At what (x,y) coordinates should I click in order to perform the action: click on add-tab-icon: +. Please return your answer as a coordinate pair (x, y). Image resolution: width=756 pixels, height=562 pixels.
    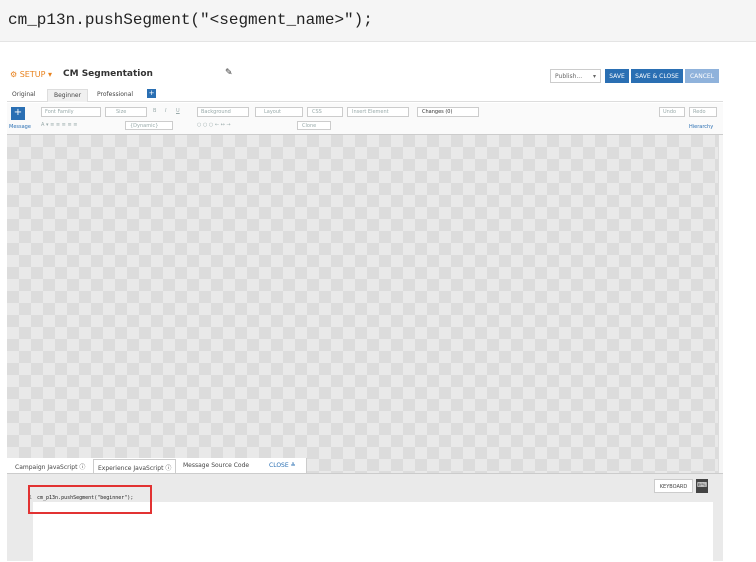
    Looking at the image, I should click on (151, 93).